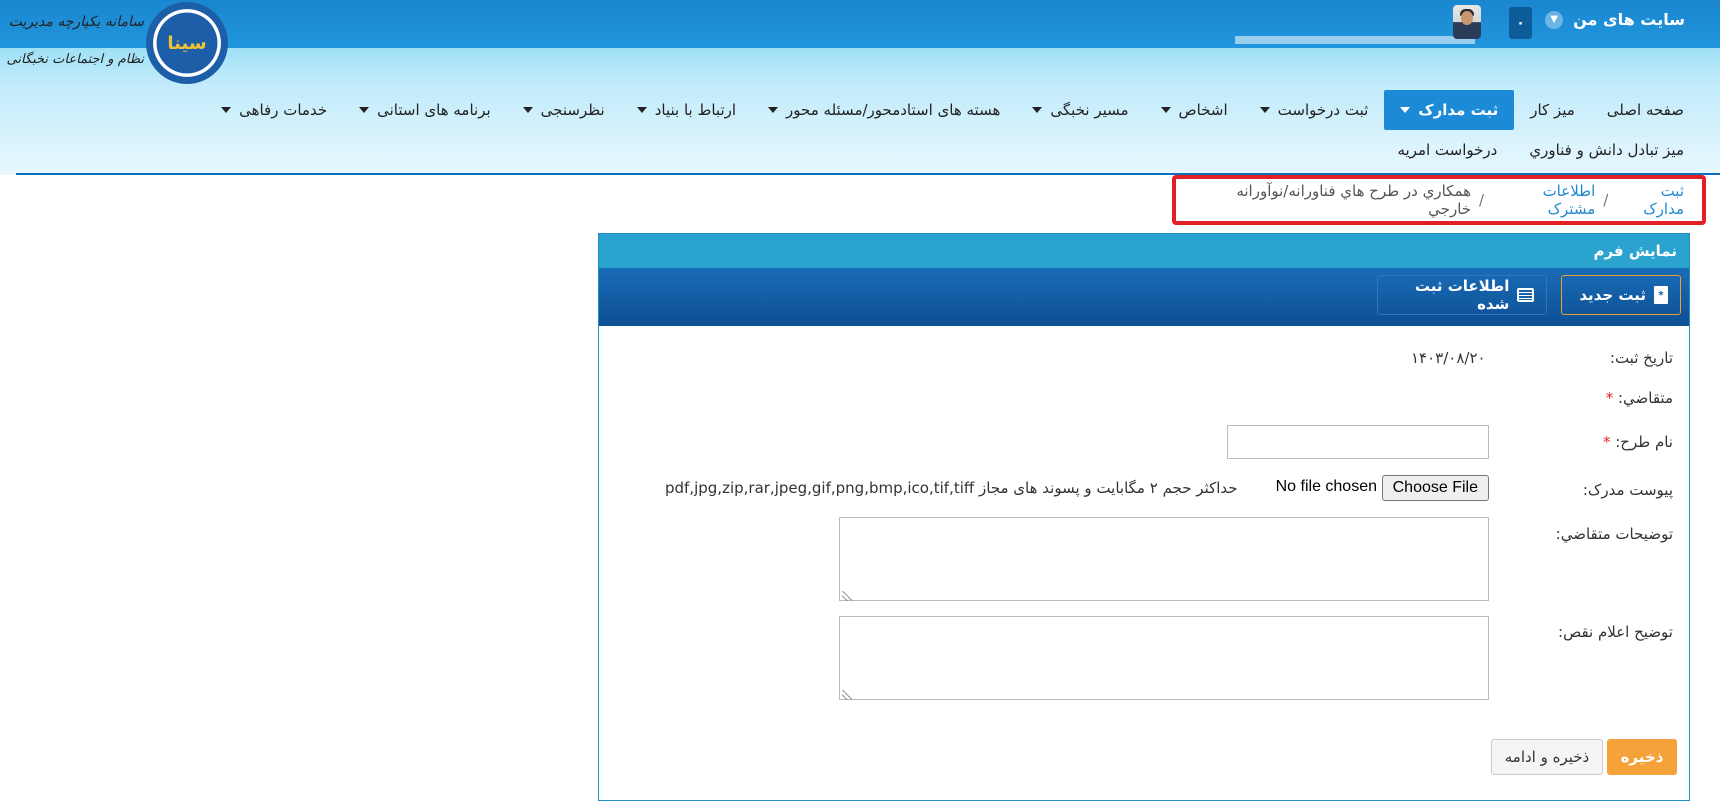 This screenshot has width=1720, height=812. I want to click on logo-seal-text: سینا, so click(187, 43).